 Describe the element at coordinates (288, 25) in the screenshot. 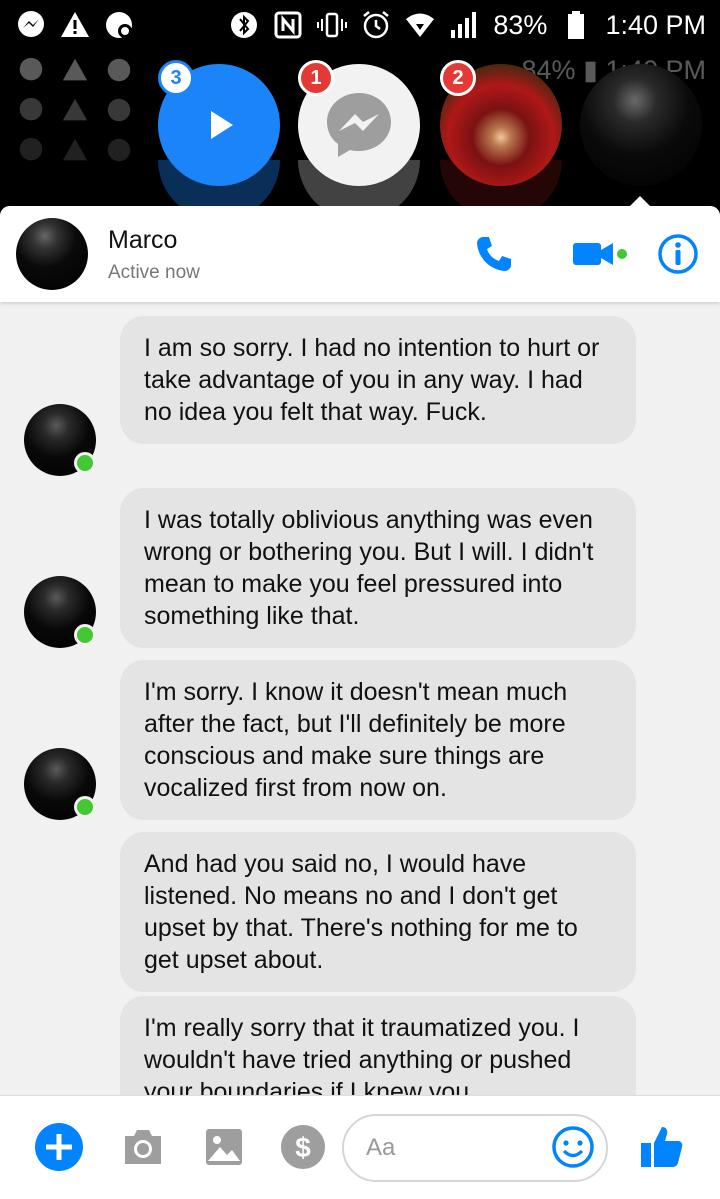

I see `nfc-icon` at that location.